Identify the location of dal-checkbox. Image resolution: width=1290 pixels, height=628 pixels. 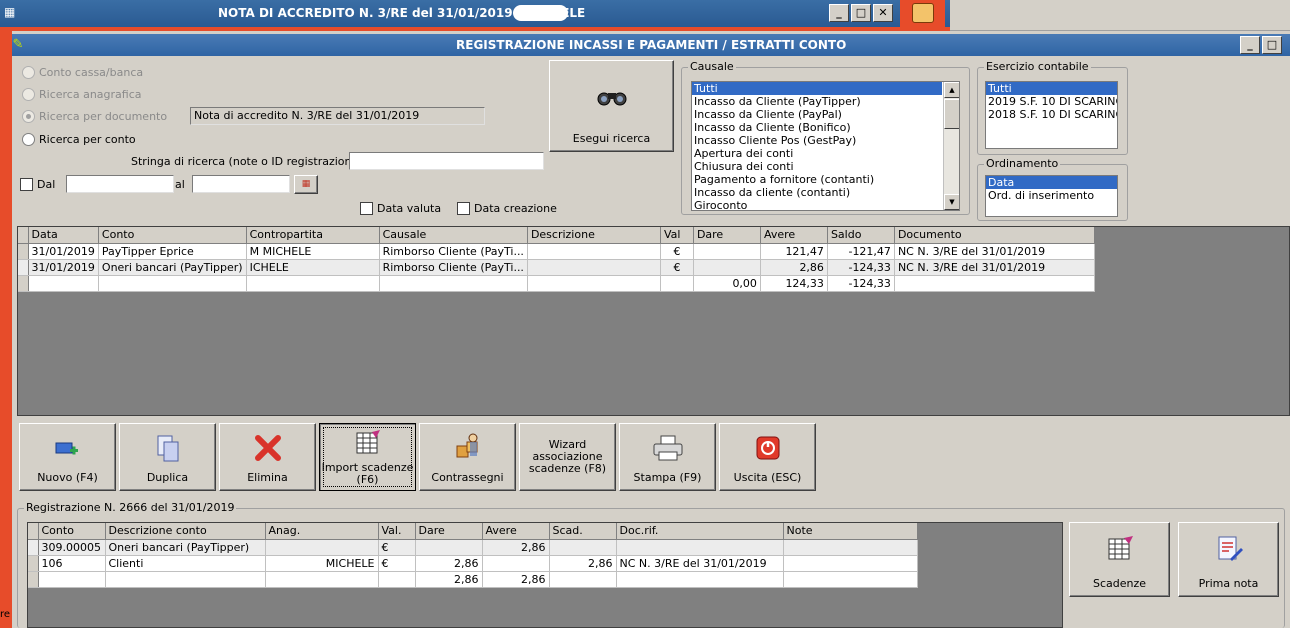
(26, 184).